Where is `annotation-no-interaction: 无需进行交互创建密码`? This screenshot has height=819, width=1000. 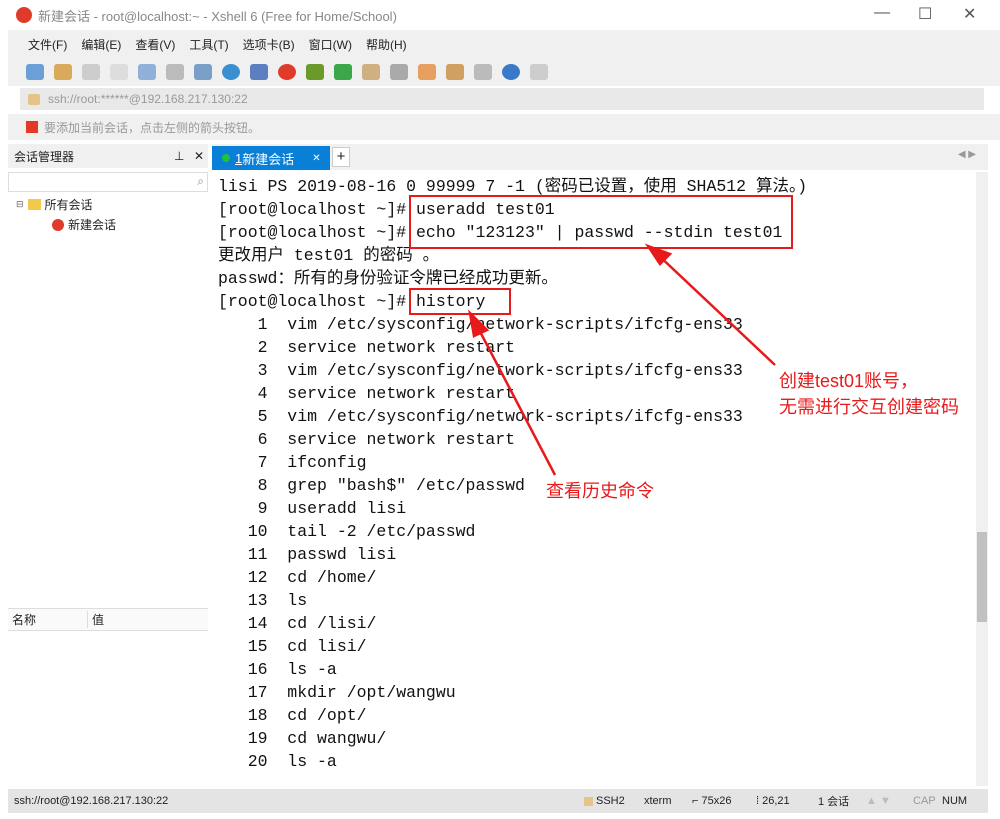 annotation-no-interaction: 无需进行交互创建密码 is located at coordinates (869, 407).